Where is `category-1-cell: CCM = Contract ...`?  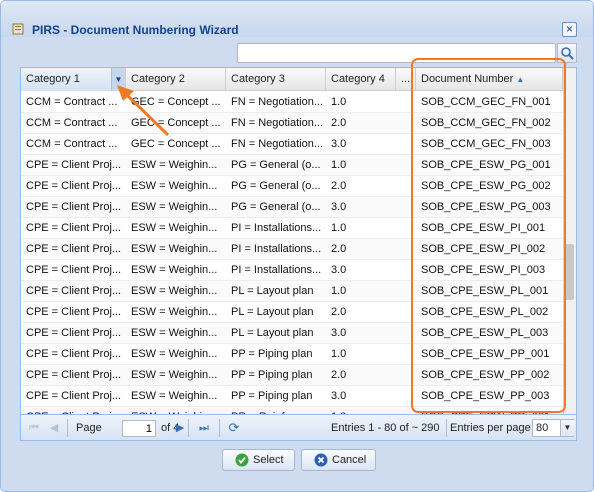
category-1-cell: CCM = Contract ... is located at coordinates (72, 144).